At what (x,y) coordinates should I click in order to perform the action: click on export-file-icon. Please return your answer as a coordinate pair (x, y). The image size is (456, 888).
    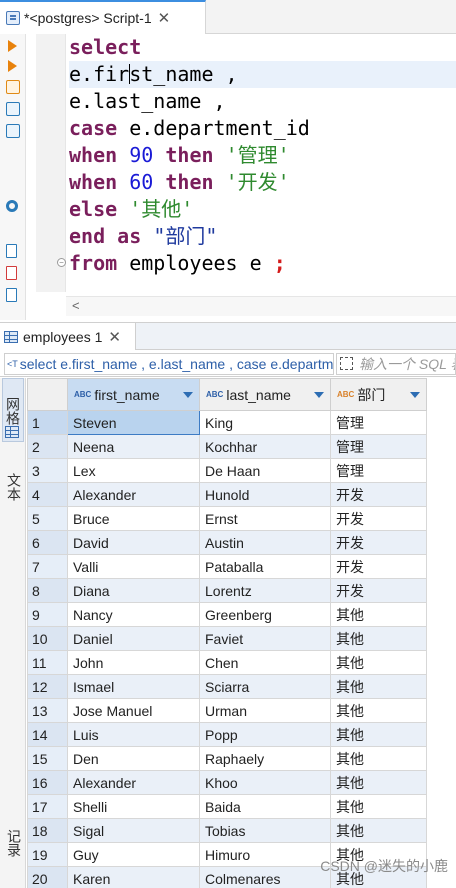
    Looking at the image, I should click on (11, 251).